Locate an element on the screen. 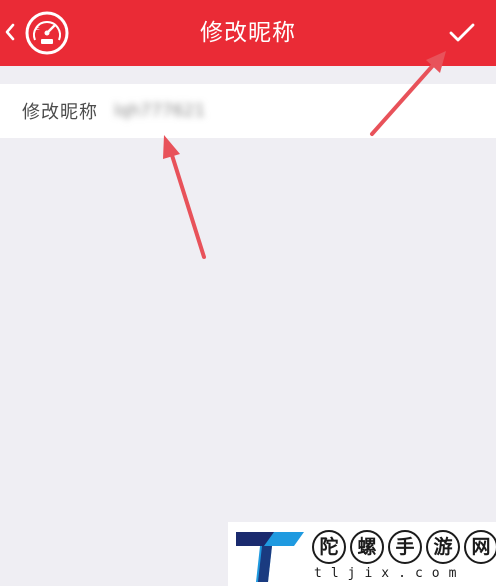 The width and height of the screenshot is (496, 586). t-logo-icon is located at coordinates (270, 557).